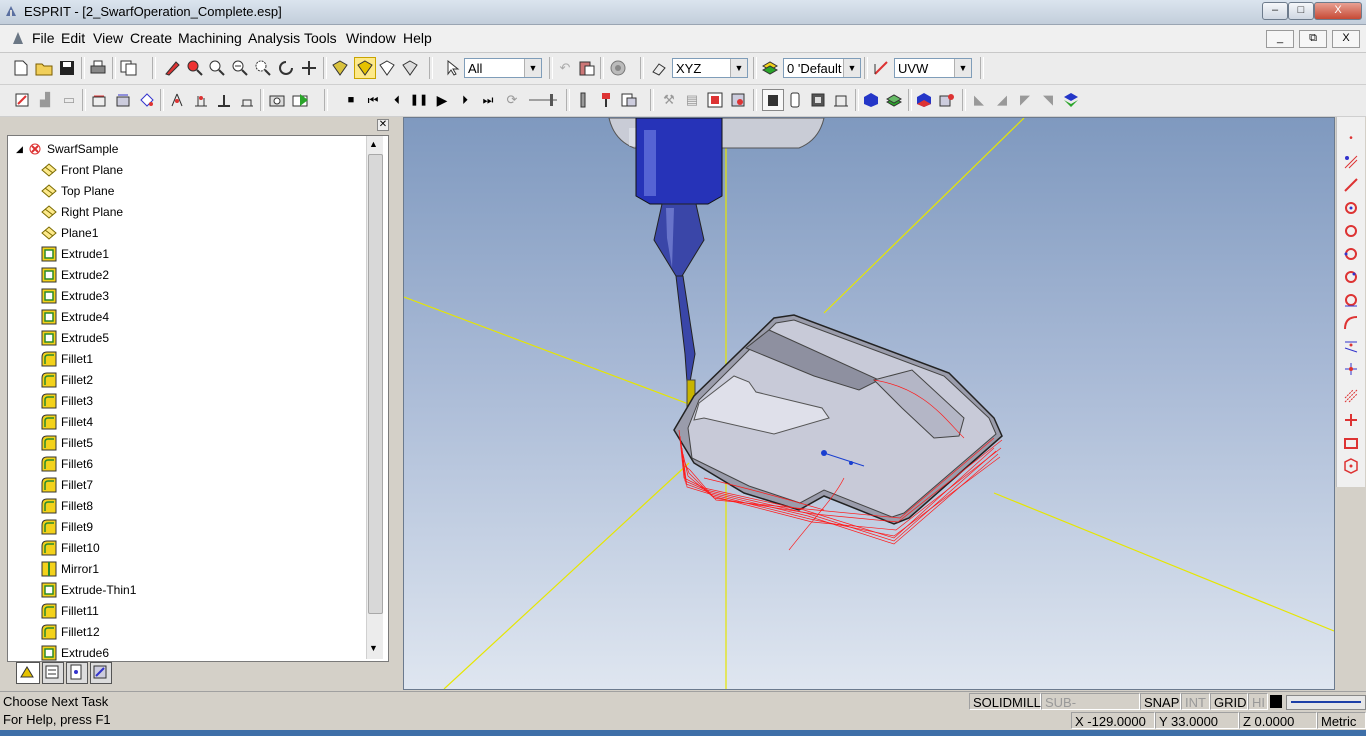 The width and height of the screenshot is (1366, 736). What do you see at coordinates (659, 68) in the screenshot?
I see `work-plane-icon` at bounding box center [659, 68].